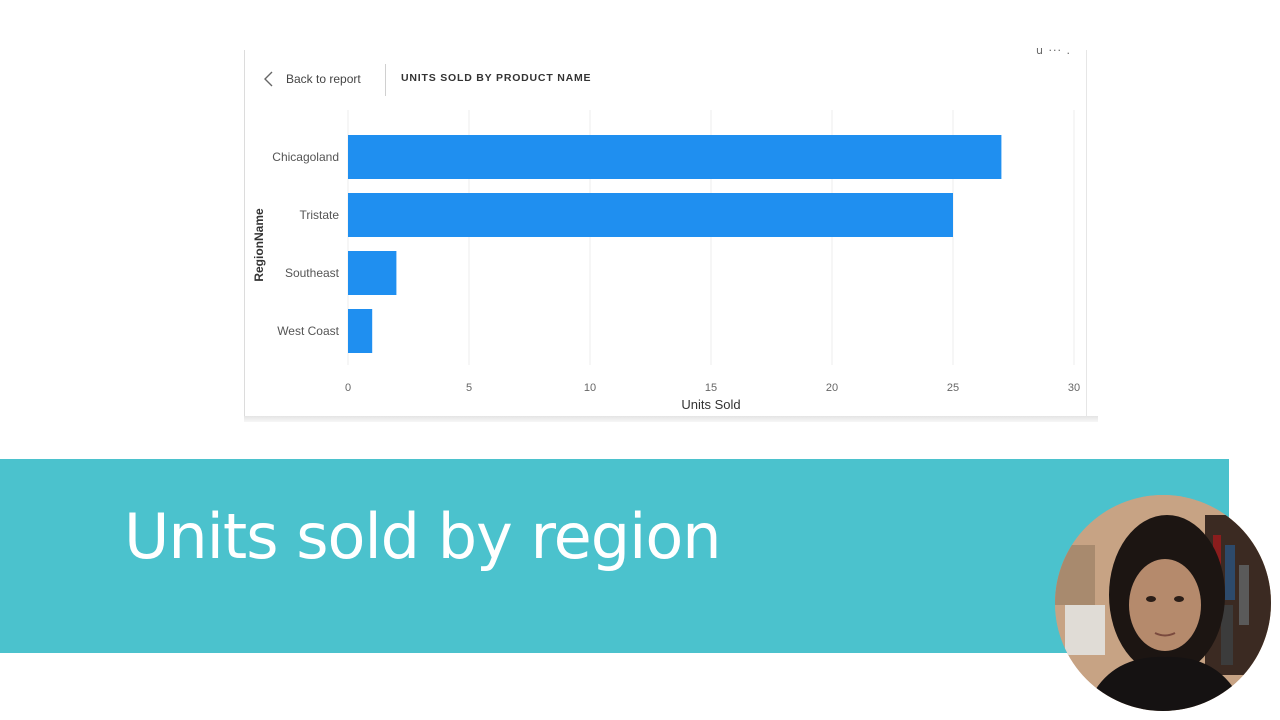 The image size is (1280, 720). I want to click on y-category-label: West Coast, so click(308, 331).